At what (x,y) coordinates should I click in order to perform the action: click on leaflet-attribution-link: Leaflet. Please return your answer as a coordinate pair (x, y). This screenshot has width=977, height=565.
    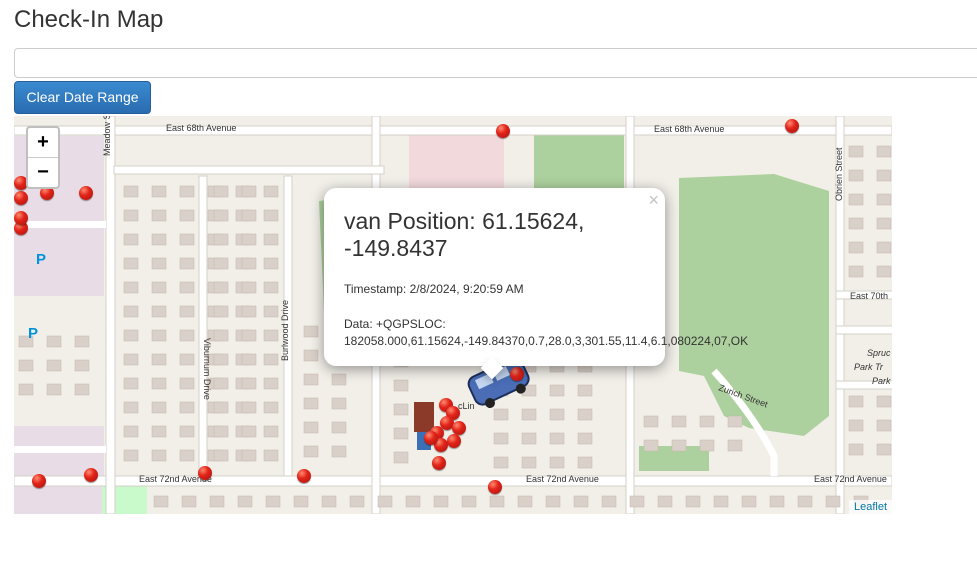
    Looking at the image, I should click on (870, 507).